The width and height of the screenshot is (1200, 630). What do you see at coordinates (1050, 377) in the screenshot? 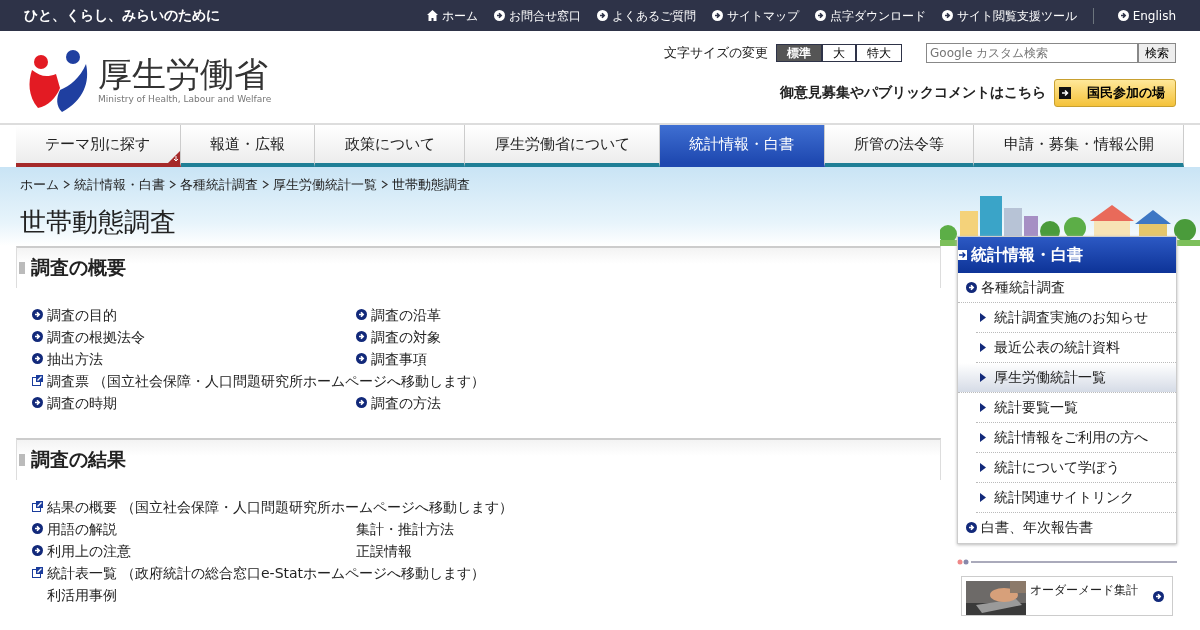
I see `sidebar-link: 厚生労働統計一覧` at bounding box center [1050, 377].